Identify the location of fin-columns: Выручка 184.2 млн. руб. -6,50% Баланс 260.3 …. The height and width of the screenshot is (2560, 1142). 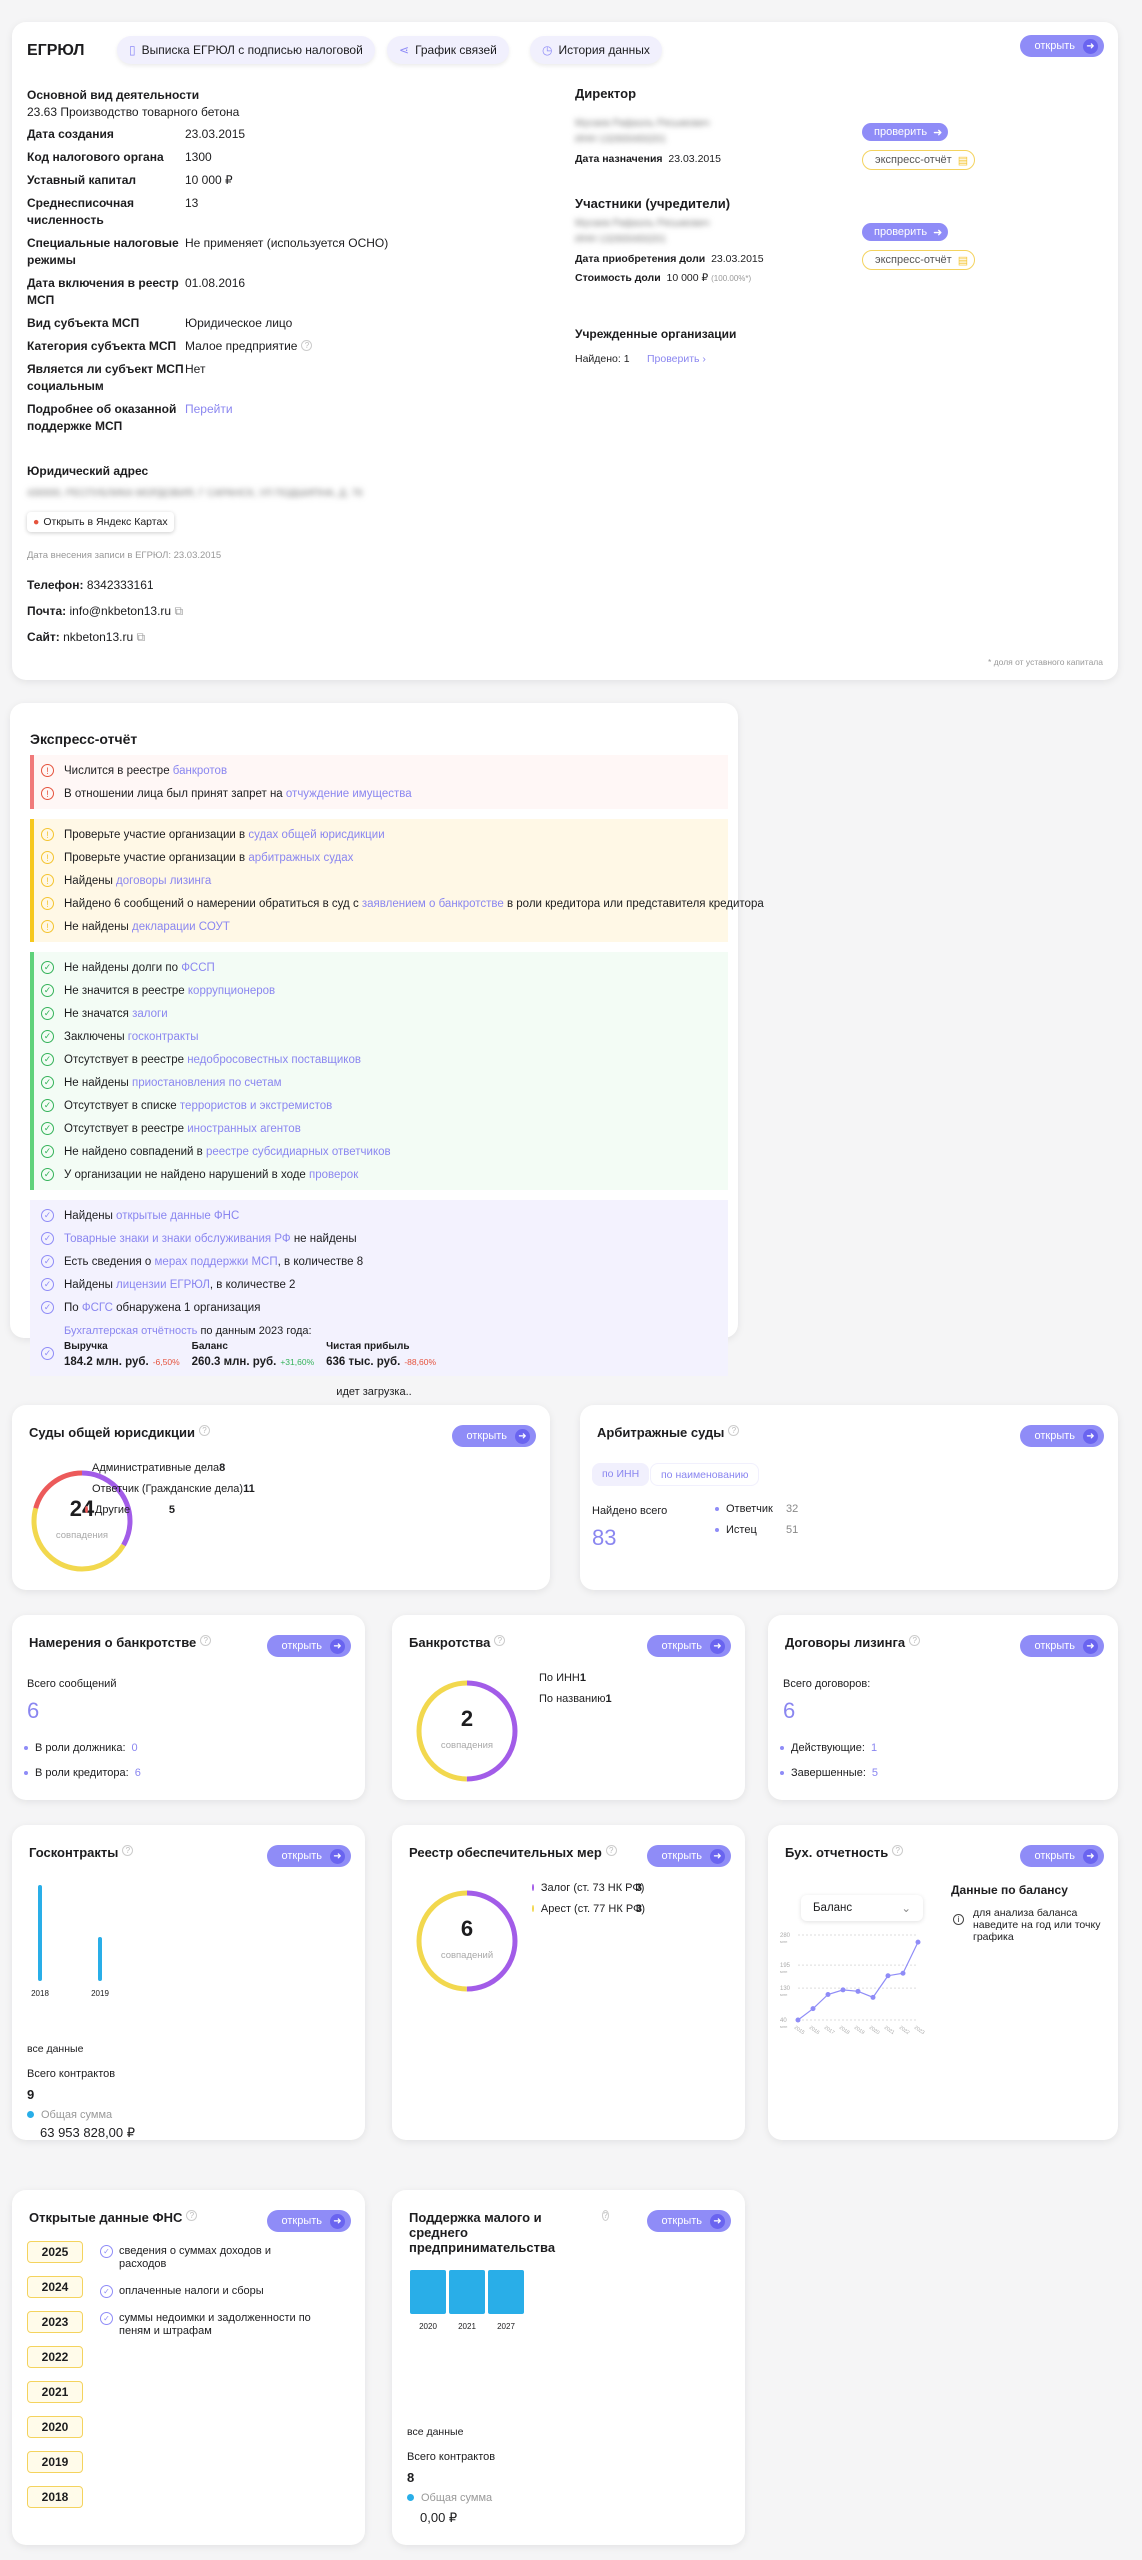
(396, 1354).